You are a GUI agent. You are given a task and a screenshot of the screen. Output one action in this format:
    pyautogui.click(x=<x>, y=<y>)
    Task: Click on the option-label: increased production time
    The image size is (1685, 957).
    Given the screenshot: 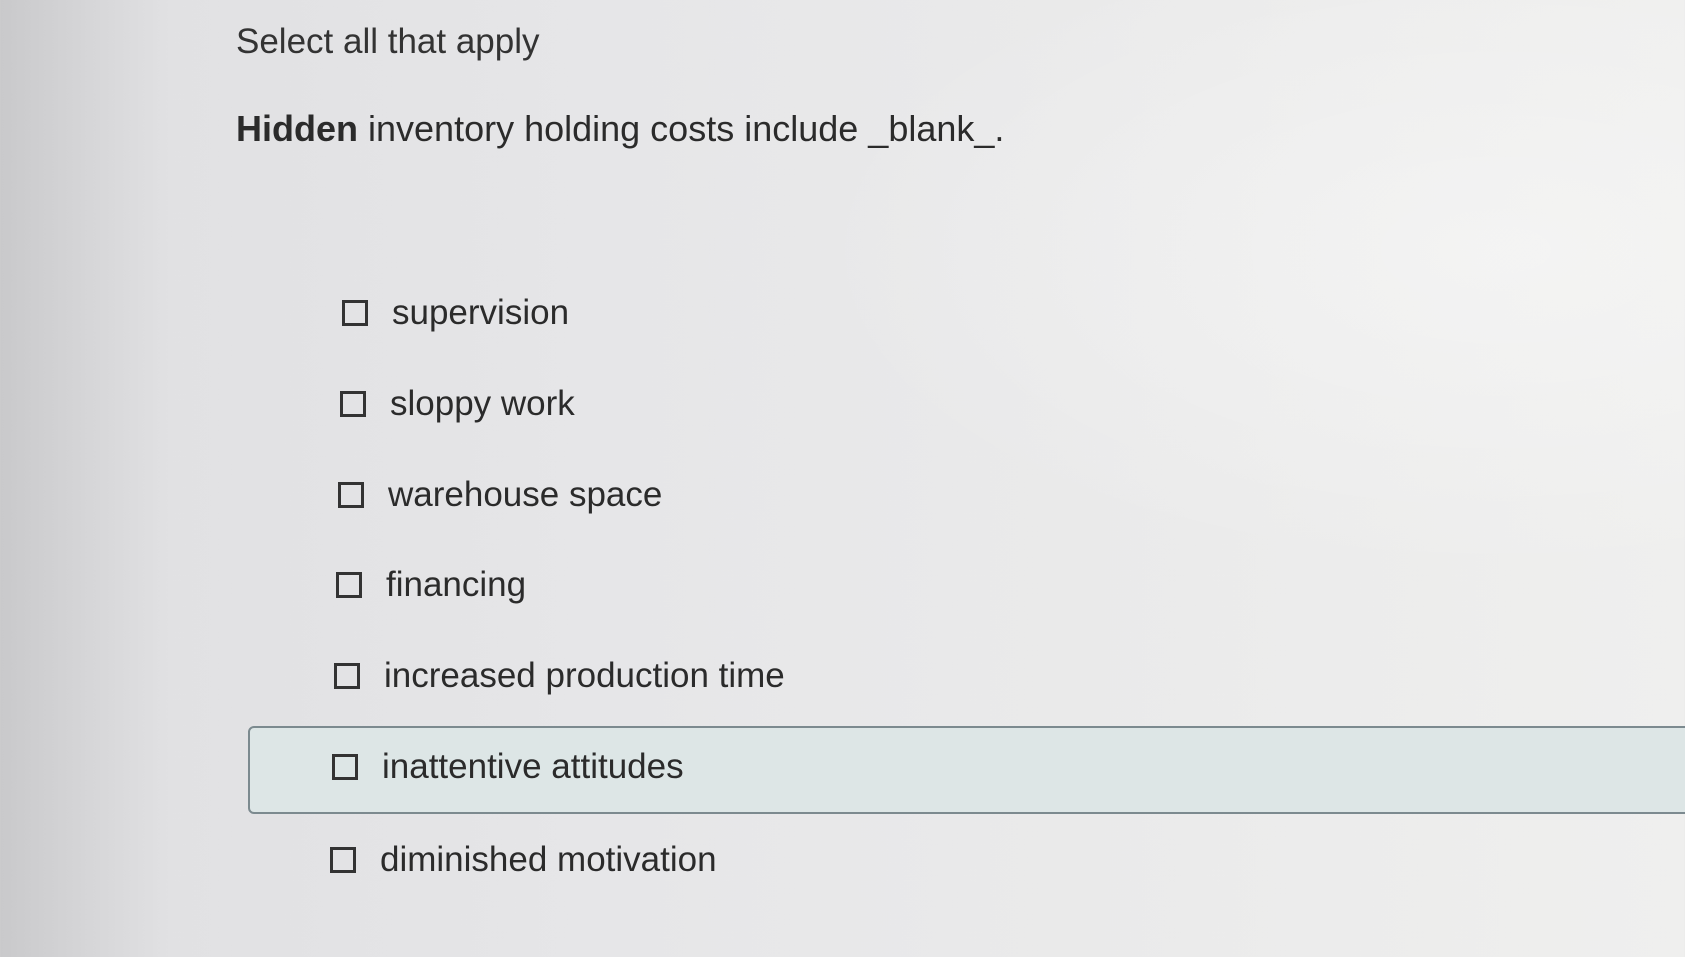 What is the action you would take?
    pyautogui.click(x=584, y=675)
    